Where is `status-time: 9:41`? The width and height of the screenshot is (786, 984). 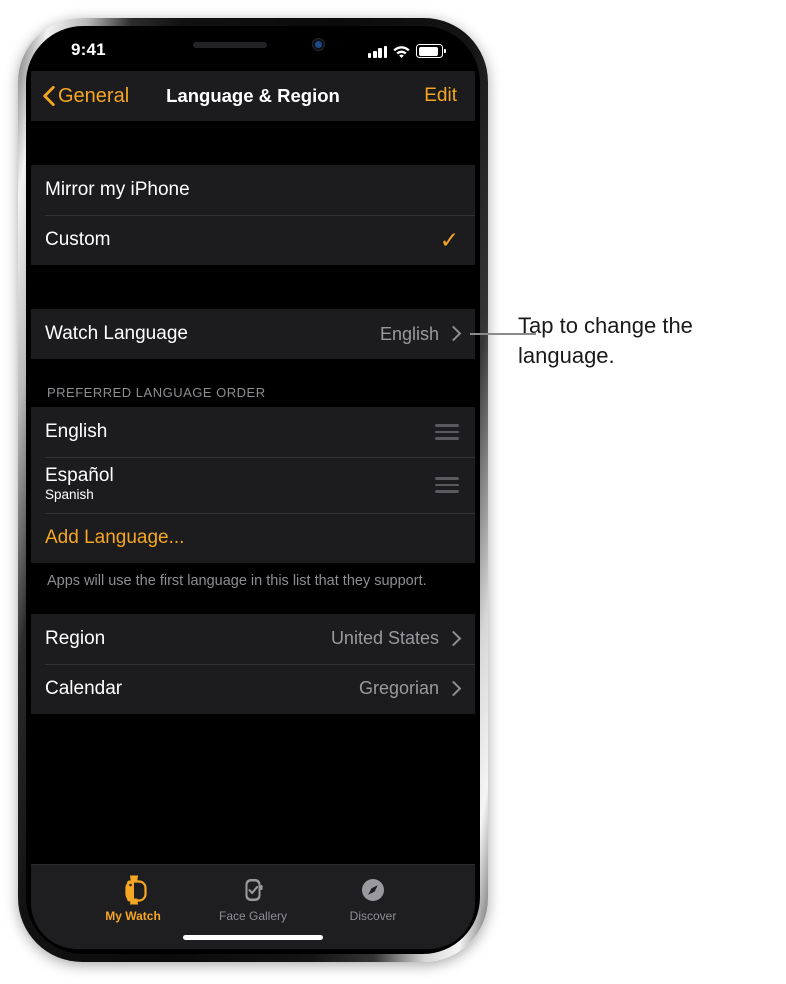 status-time: 9:41 is located at coordinates (88, 49).